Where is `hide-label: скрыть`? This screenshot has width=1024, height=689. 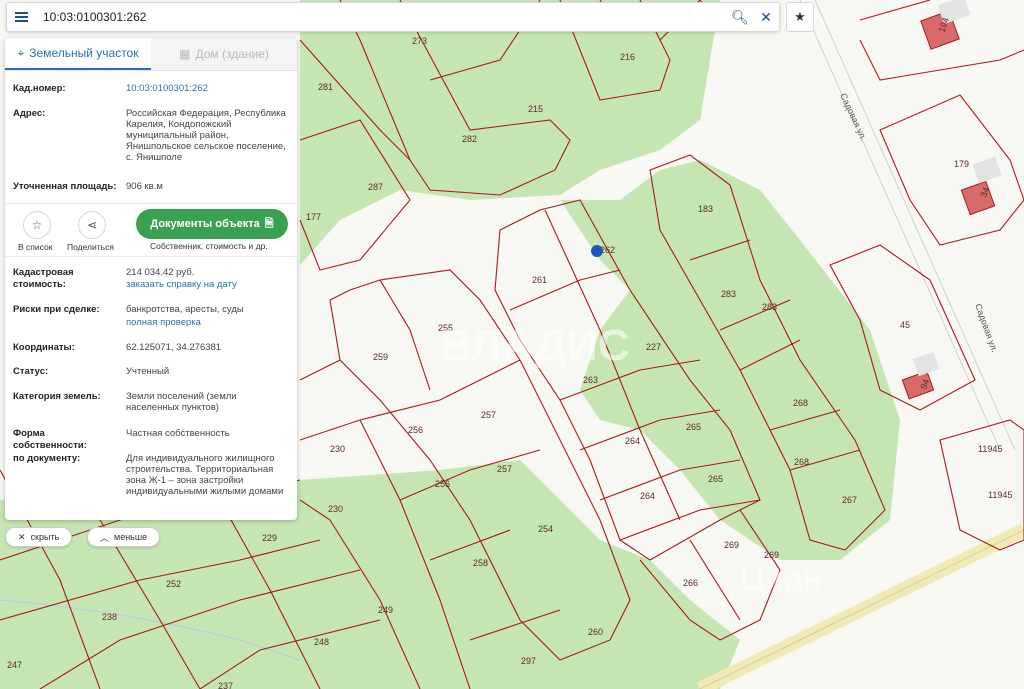
hide-label: скрыть is located at coordinates (45, 537).